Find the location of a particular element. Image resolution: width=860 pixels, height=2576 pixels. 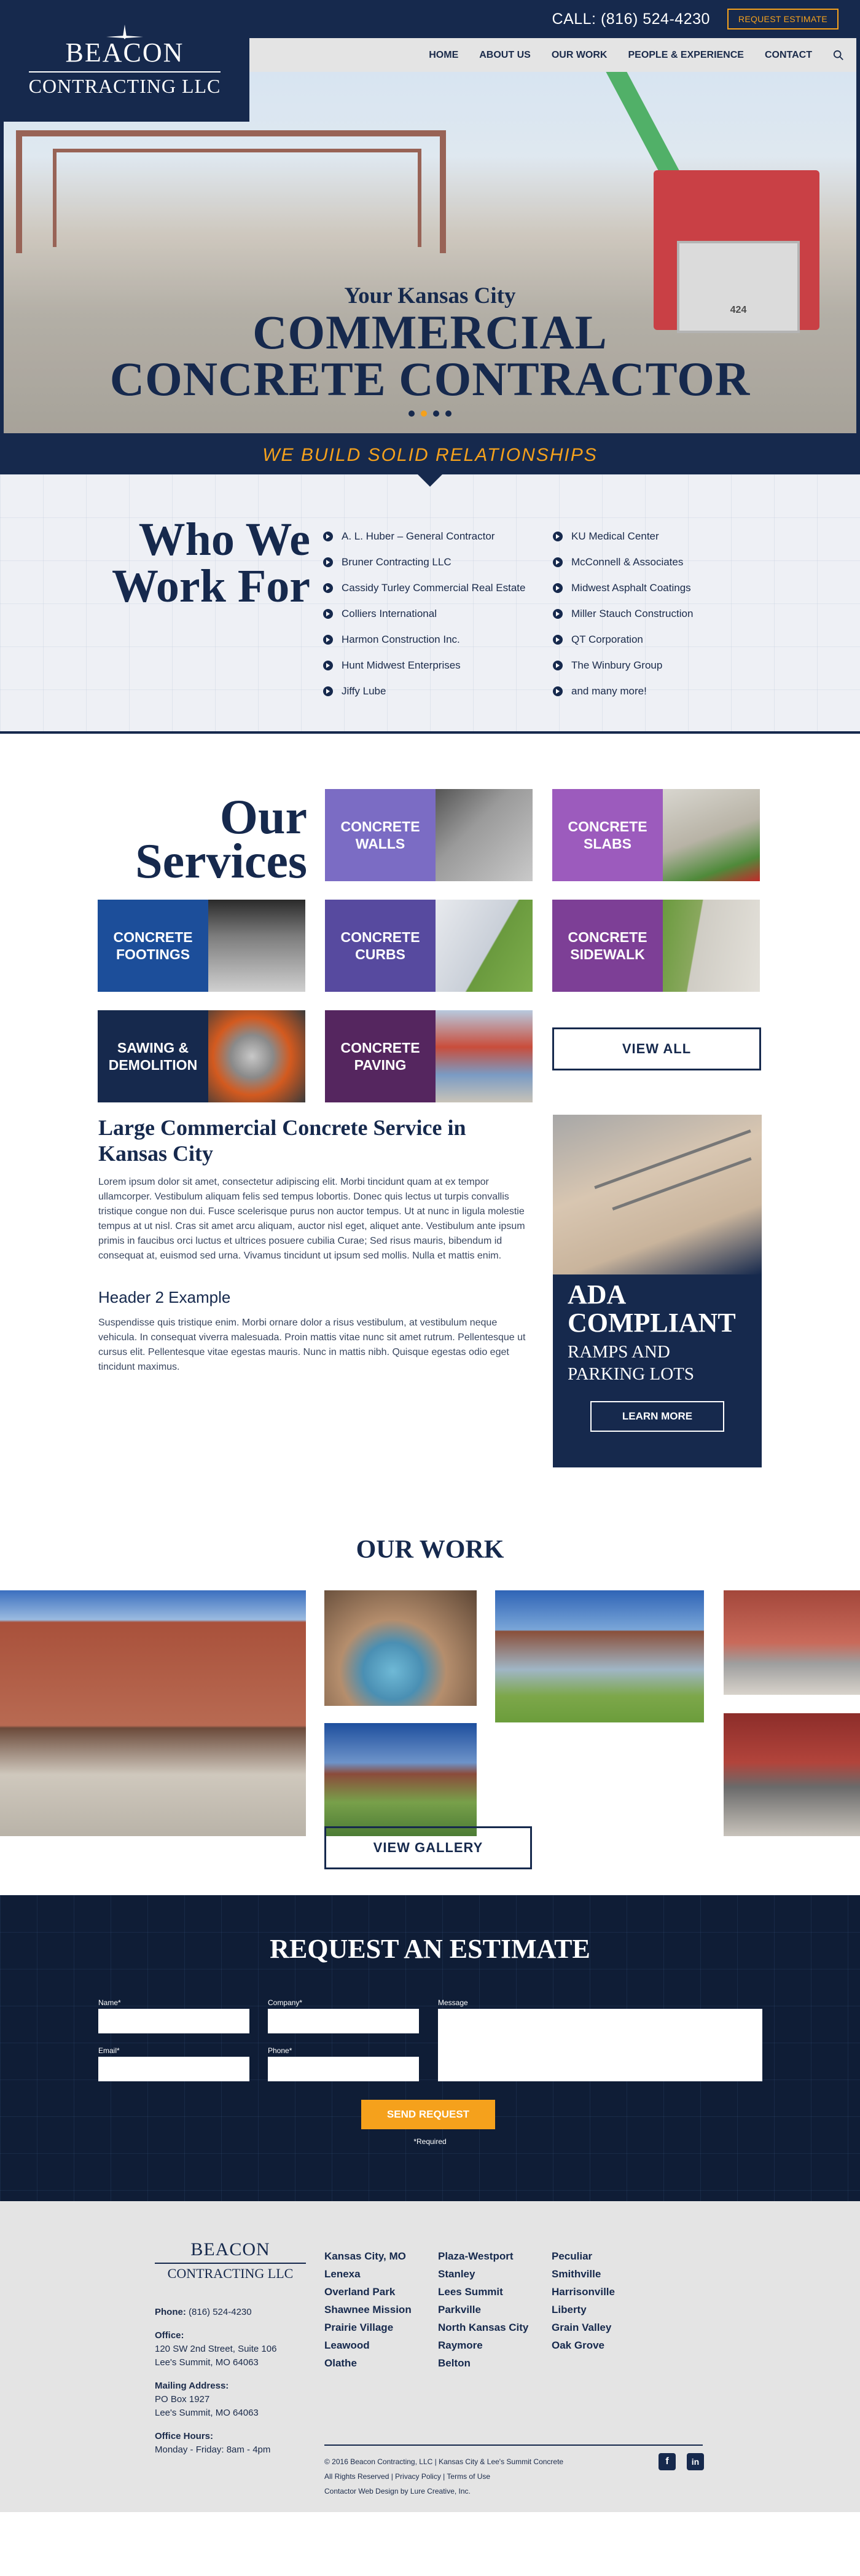

estimate-title: REQUEST AN ESTIMATE is located at coordinates (430, 1949).